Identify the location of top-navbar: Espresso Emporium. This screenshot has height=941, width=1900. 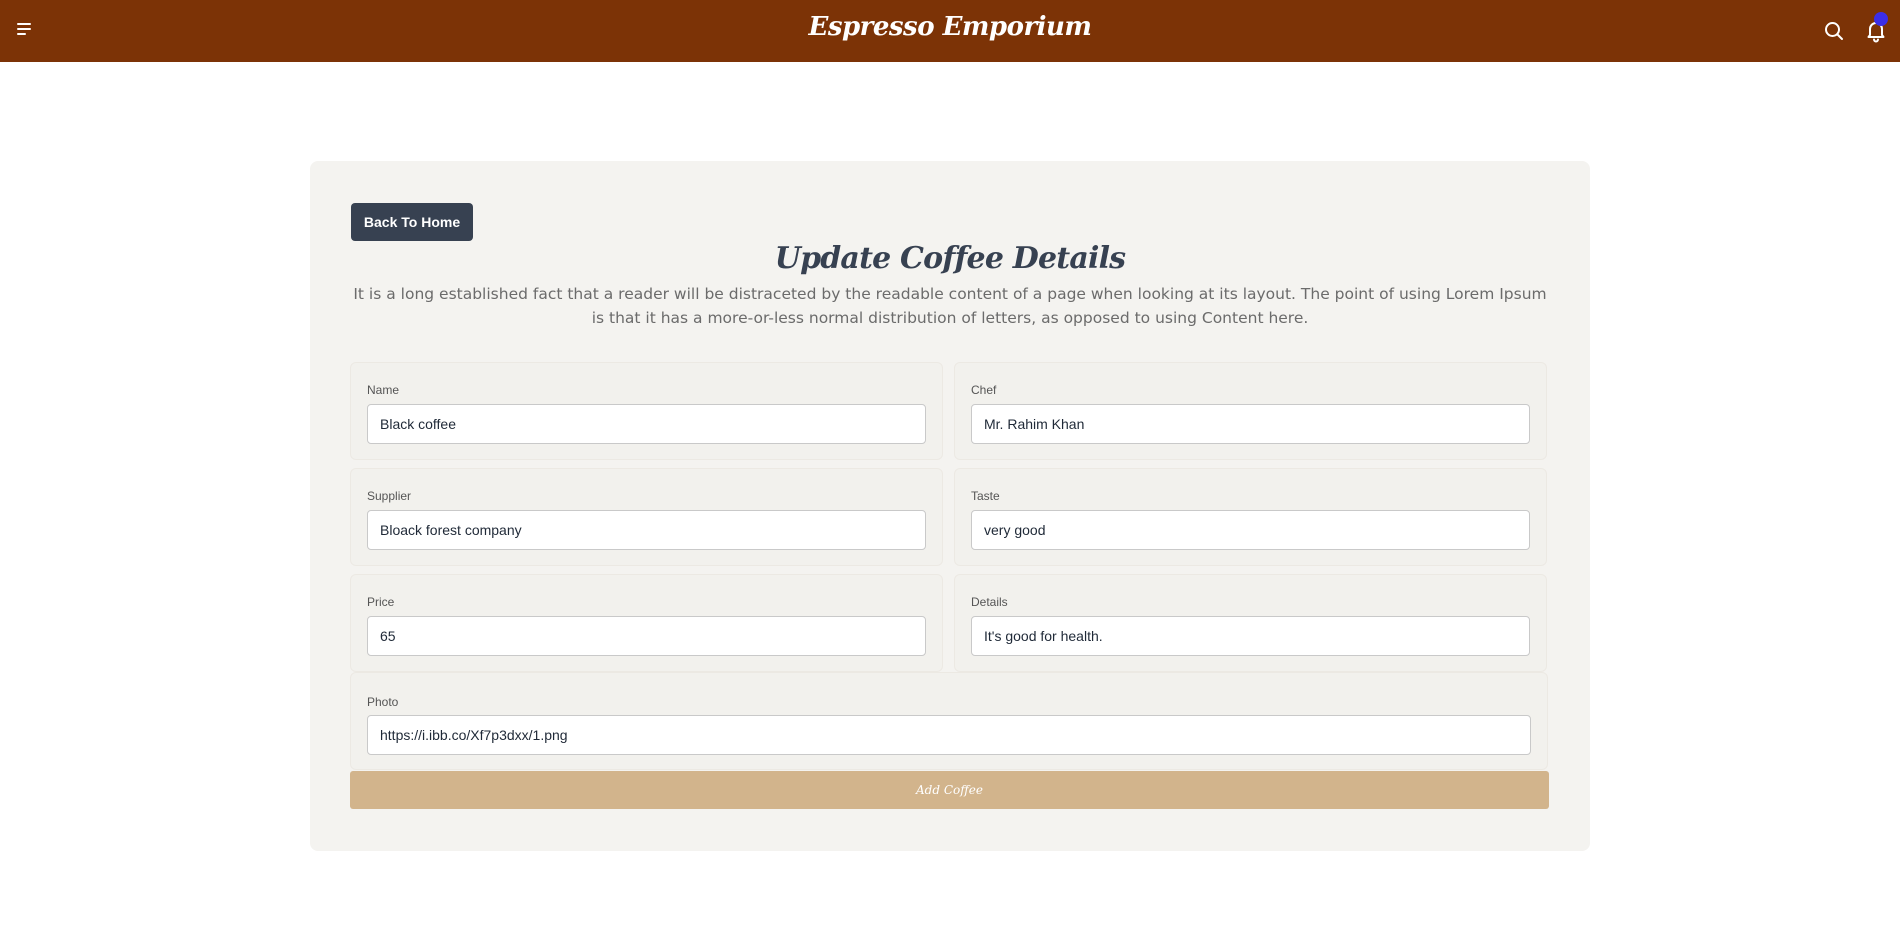
(950, 31).